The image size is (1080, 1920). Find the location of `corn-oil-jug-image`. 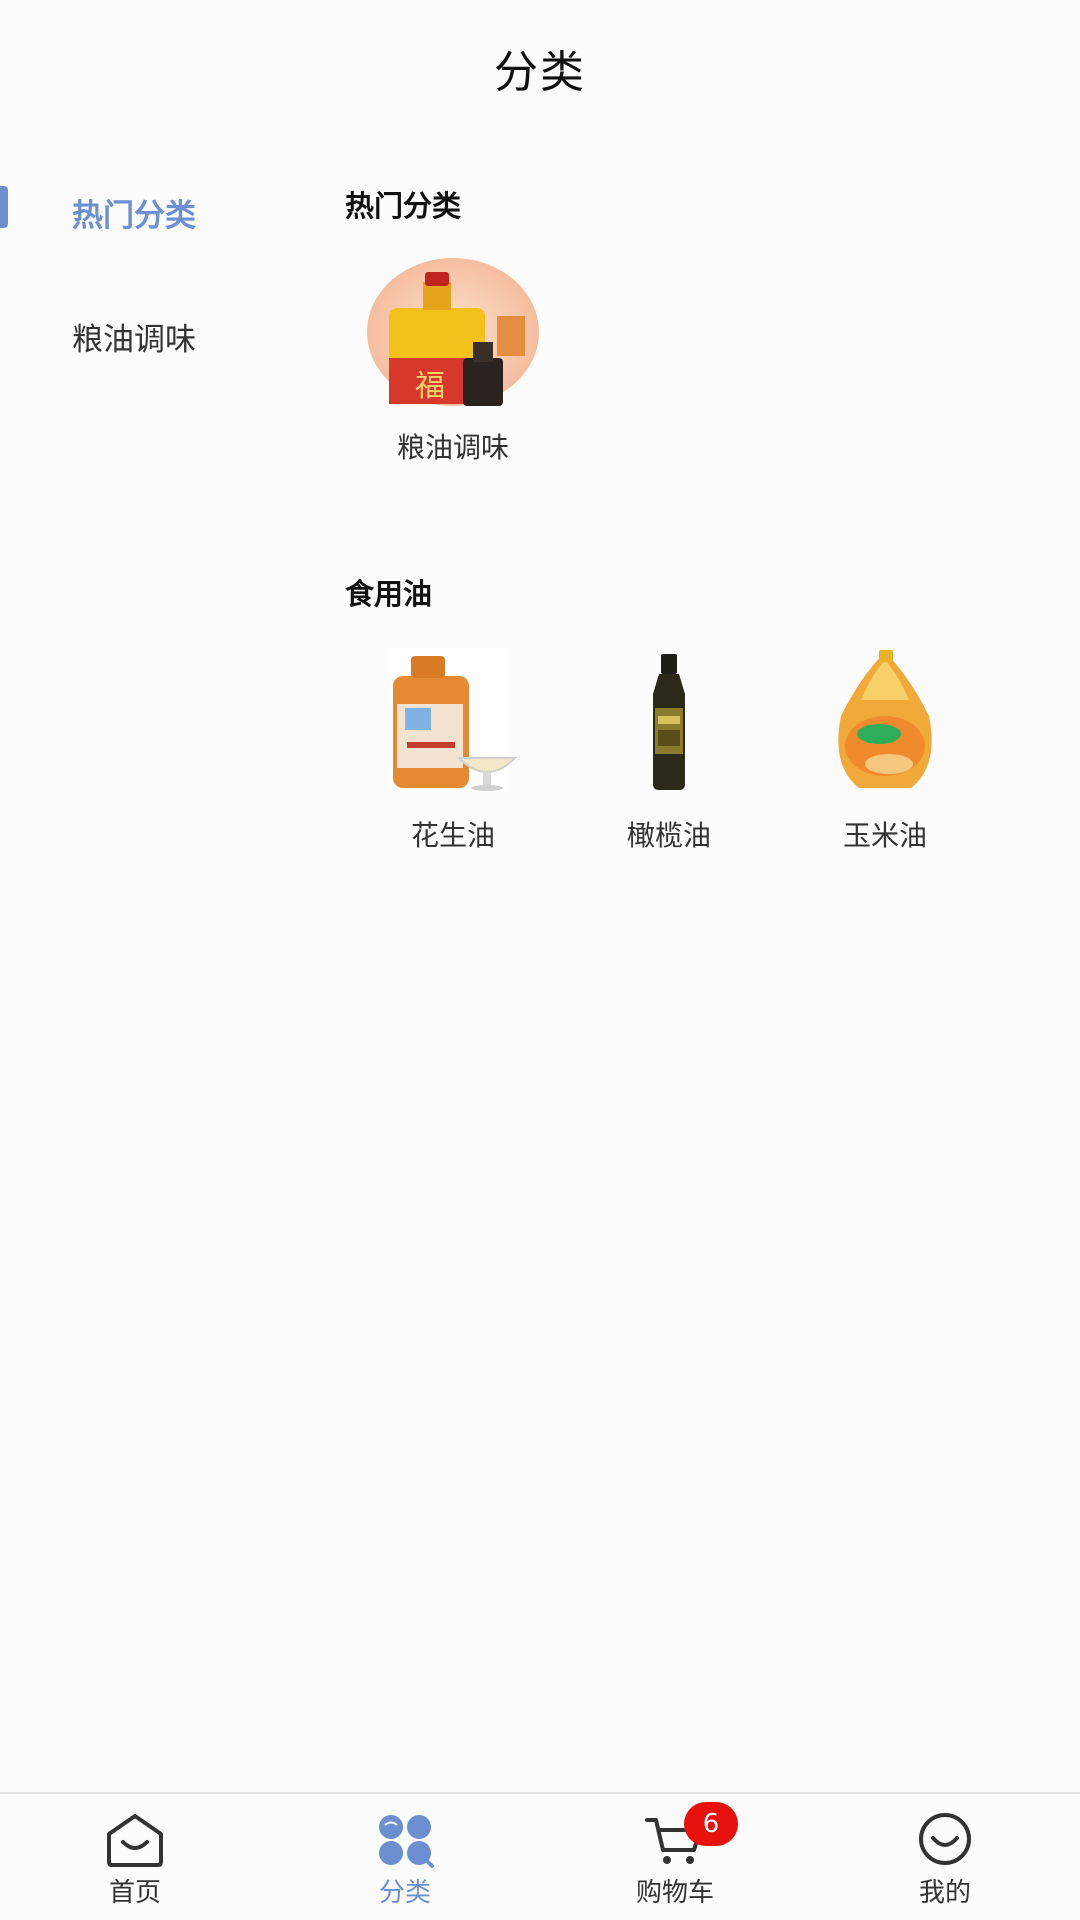

corn-oil-jug-image is located at coordinates (885, 720).